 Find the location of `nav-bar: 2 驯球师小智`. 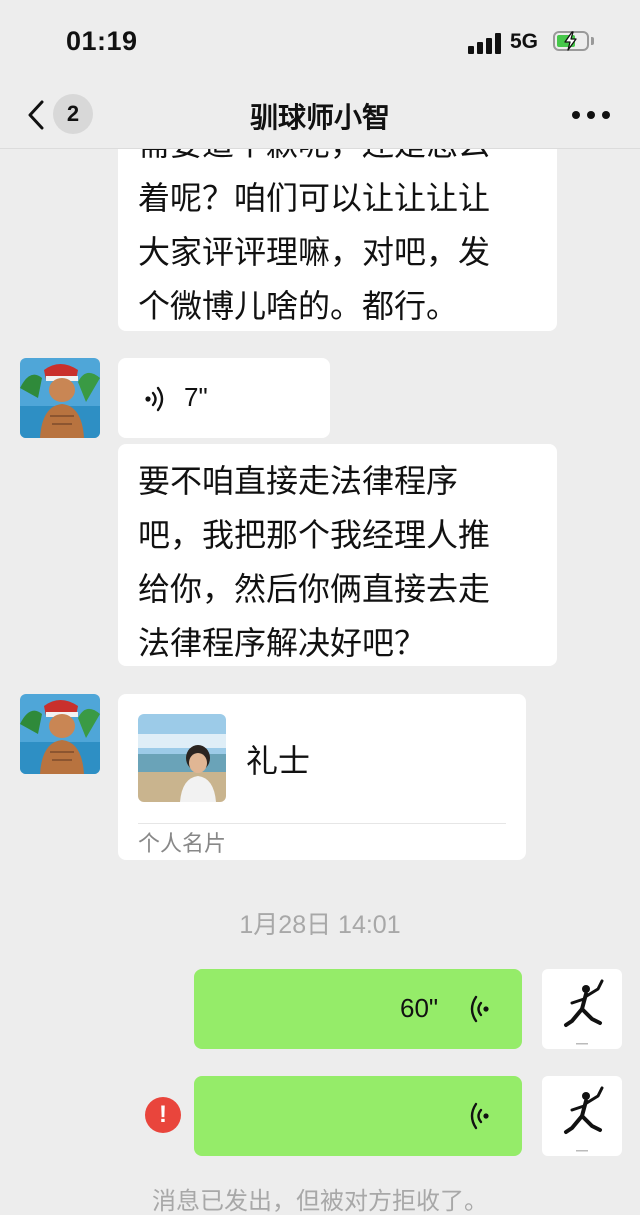

nav-bar: 2 驯球师小智 is located at coordinates (320, 116).